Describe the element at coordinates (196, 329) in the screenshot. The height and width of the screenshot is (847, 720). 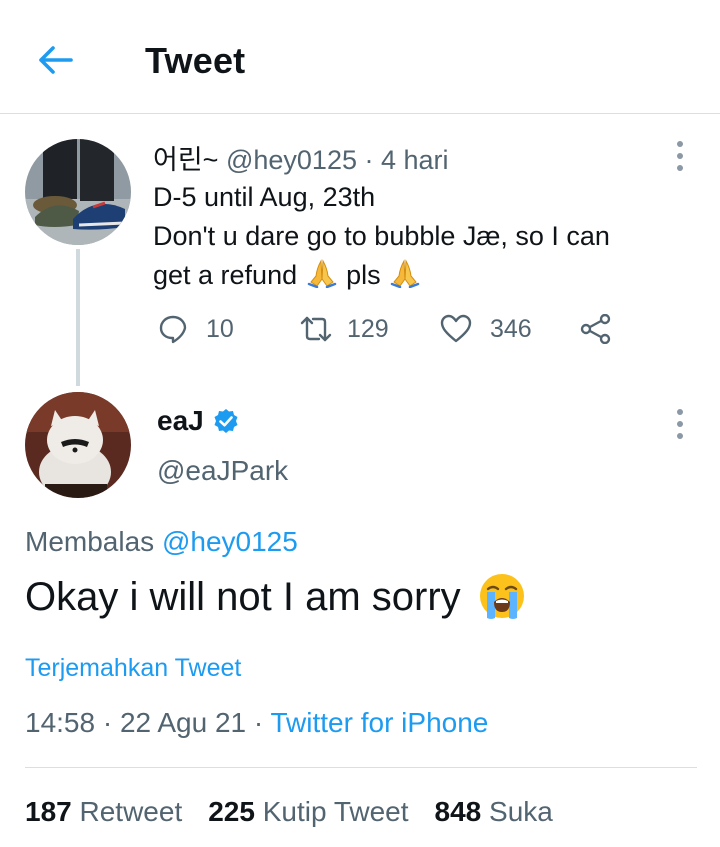
I see `reply-button: 10` at that location.